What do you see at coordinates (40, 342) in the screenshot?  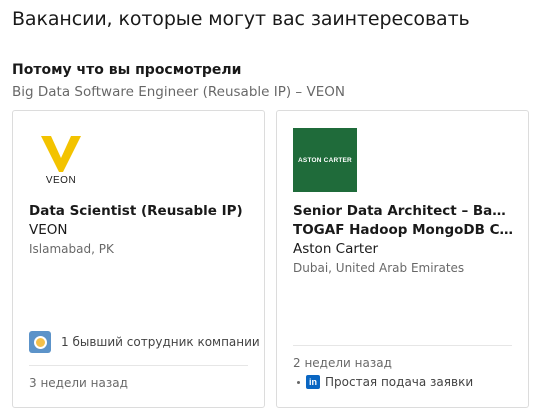 I see `company-alumni-icon` at bounding box center [40, 342].